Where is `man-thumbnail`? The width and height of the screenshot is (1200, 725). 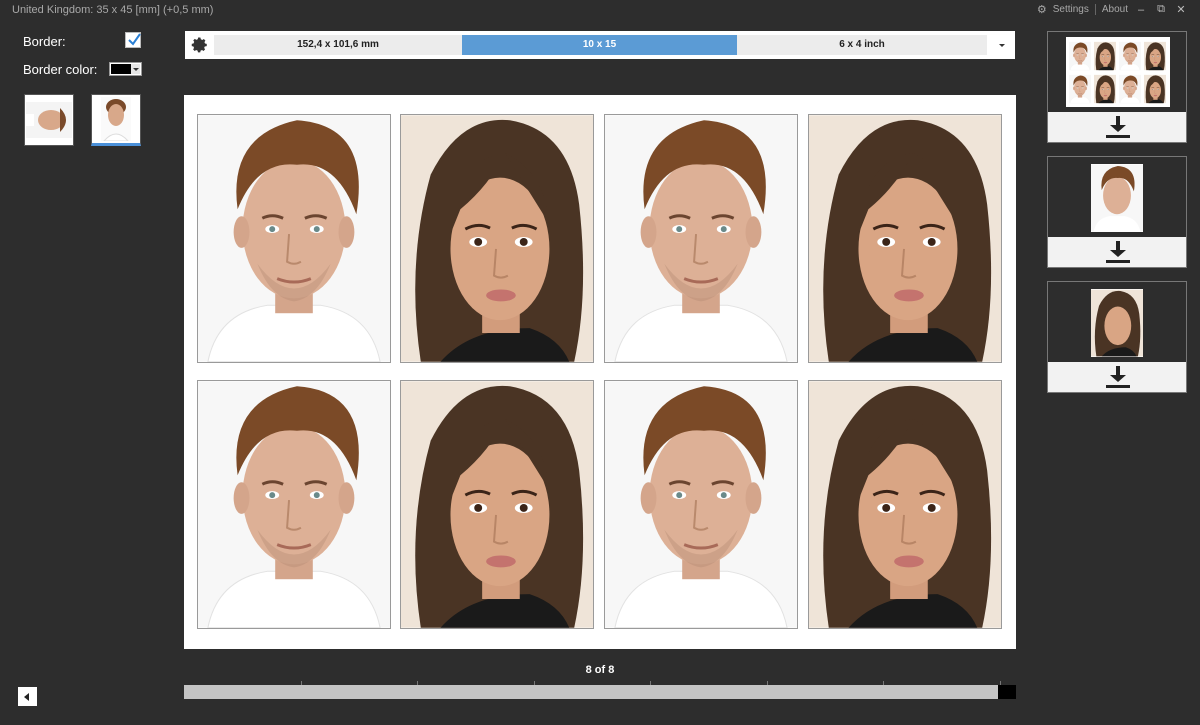 man-thumbnail is located at coordinates (1117, 197).